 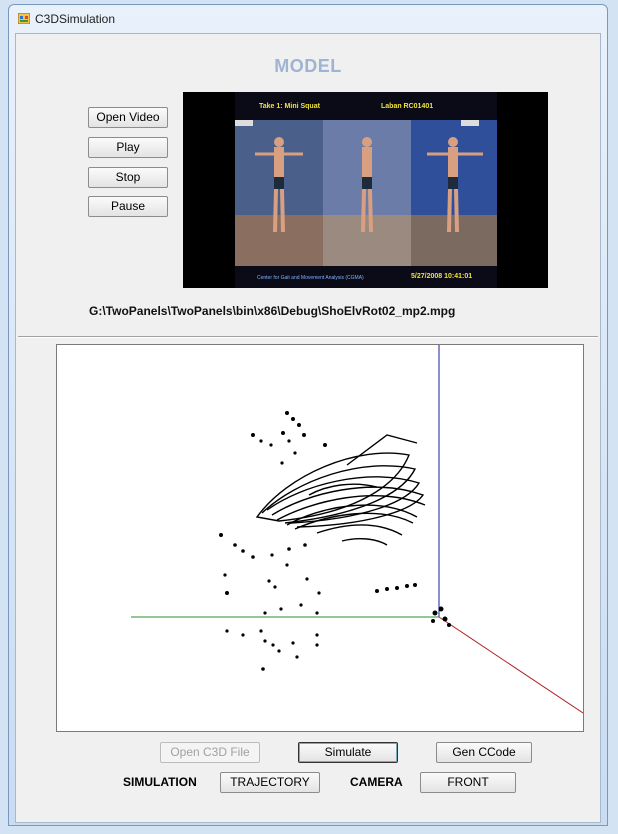 I want to click on trajectory-button: TRAJECTORY, so click(x=270, y=782).